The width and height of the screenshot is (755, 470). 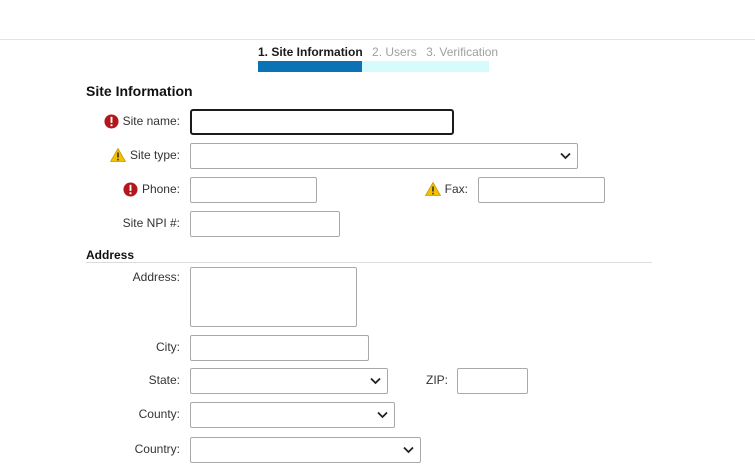 What do you see at coordinates (394, 52) in the screenshot?
I see `step-users: 2. Users` at bounding box center [394, 52].